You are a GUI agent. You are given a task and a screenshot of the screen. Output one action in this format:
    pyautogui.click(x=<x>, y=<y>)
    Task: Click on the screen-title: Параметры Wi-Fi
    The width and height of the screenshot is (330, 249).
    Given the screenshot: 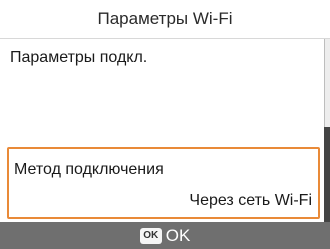 What is the action you would take?
    pyautogui.click(x=165, y=18)
    